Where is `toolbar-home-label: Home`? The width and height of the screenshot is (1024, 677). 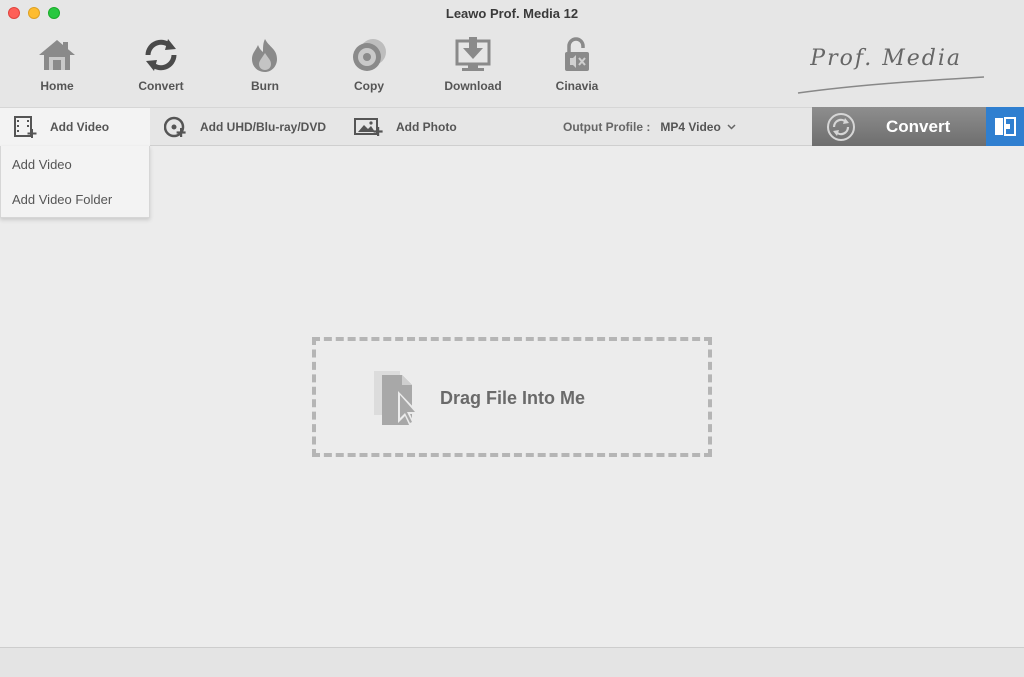
toolbar-home-label: Home is located at coordinates (57, 86).